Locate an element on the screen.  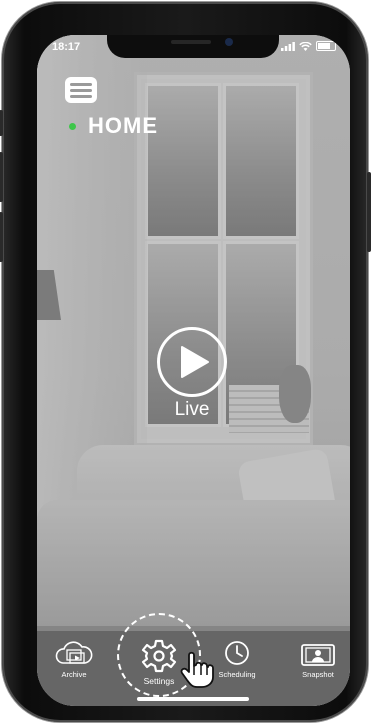
location-header: HOME is located at coordinates (113, 126).